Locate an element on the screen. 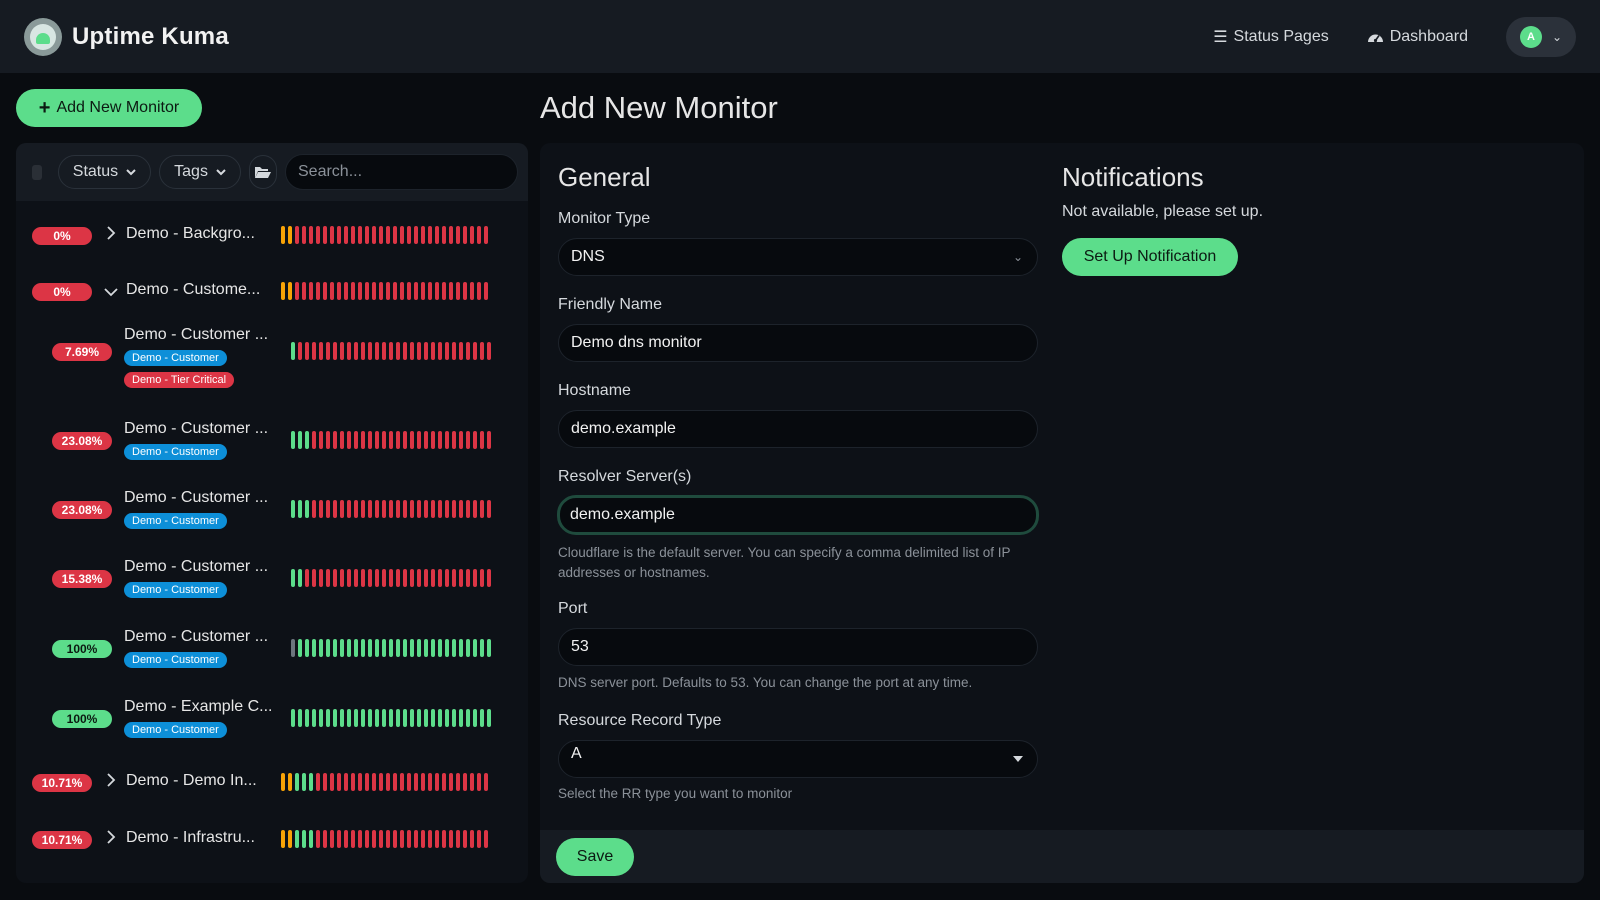 The width and height of the screenshot is (1600, 900). nav-dashboard: Dashboard is located at coordinates (1417, 37).